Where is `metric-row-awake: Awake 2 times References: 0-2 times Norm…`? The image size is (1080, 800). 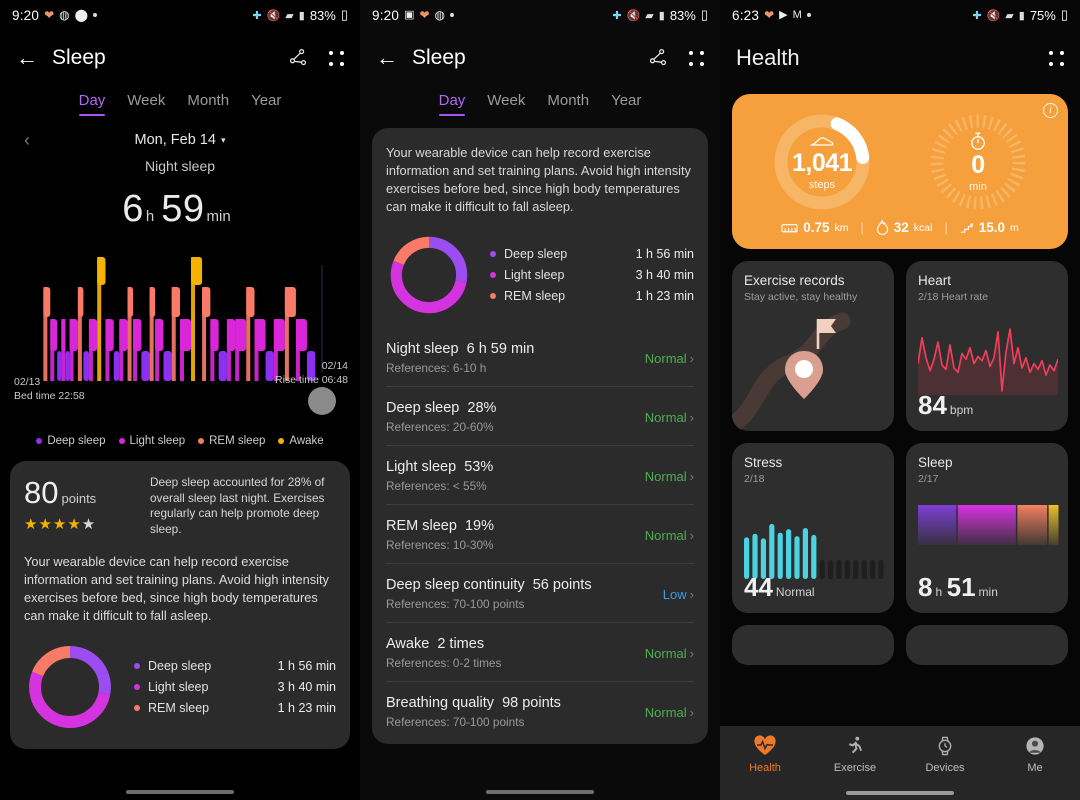
metric-row-awake: Awake 2 times References: 0-2 times Norm… is located at coordinates (540, 651).